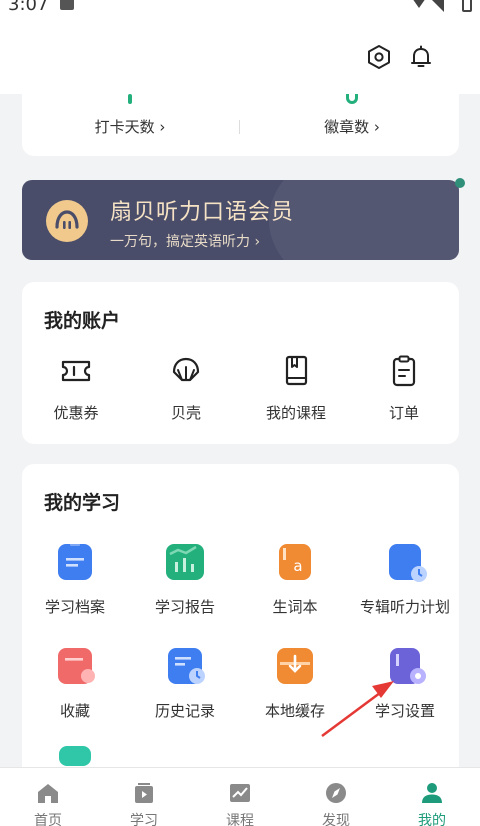  I want to click on nav-profile: 我的, so click(432, 797).